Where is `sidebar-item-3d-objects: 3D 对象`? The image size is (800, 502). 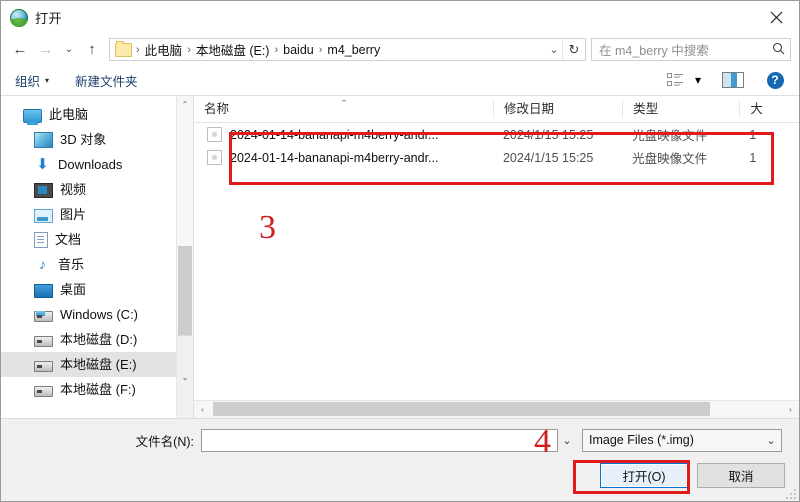
sidebar-item-3d-objects: 3D 对象 is located at coordinates (97, 139).